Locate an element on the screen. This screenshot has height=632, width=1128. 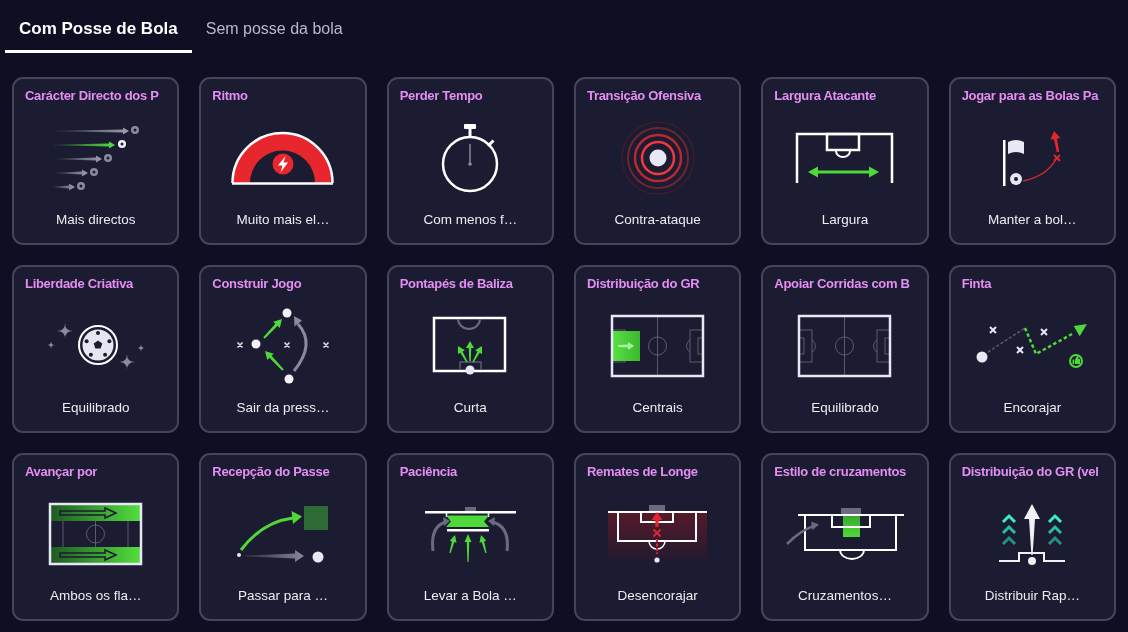
card-title: Distribuição do GR (vel is located at coordinates (1030, 472).